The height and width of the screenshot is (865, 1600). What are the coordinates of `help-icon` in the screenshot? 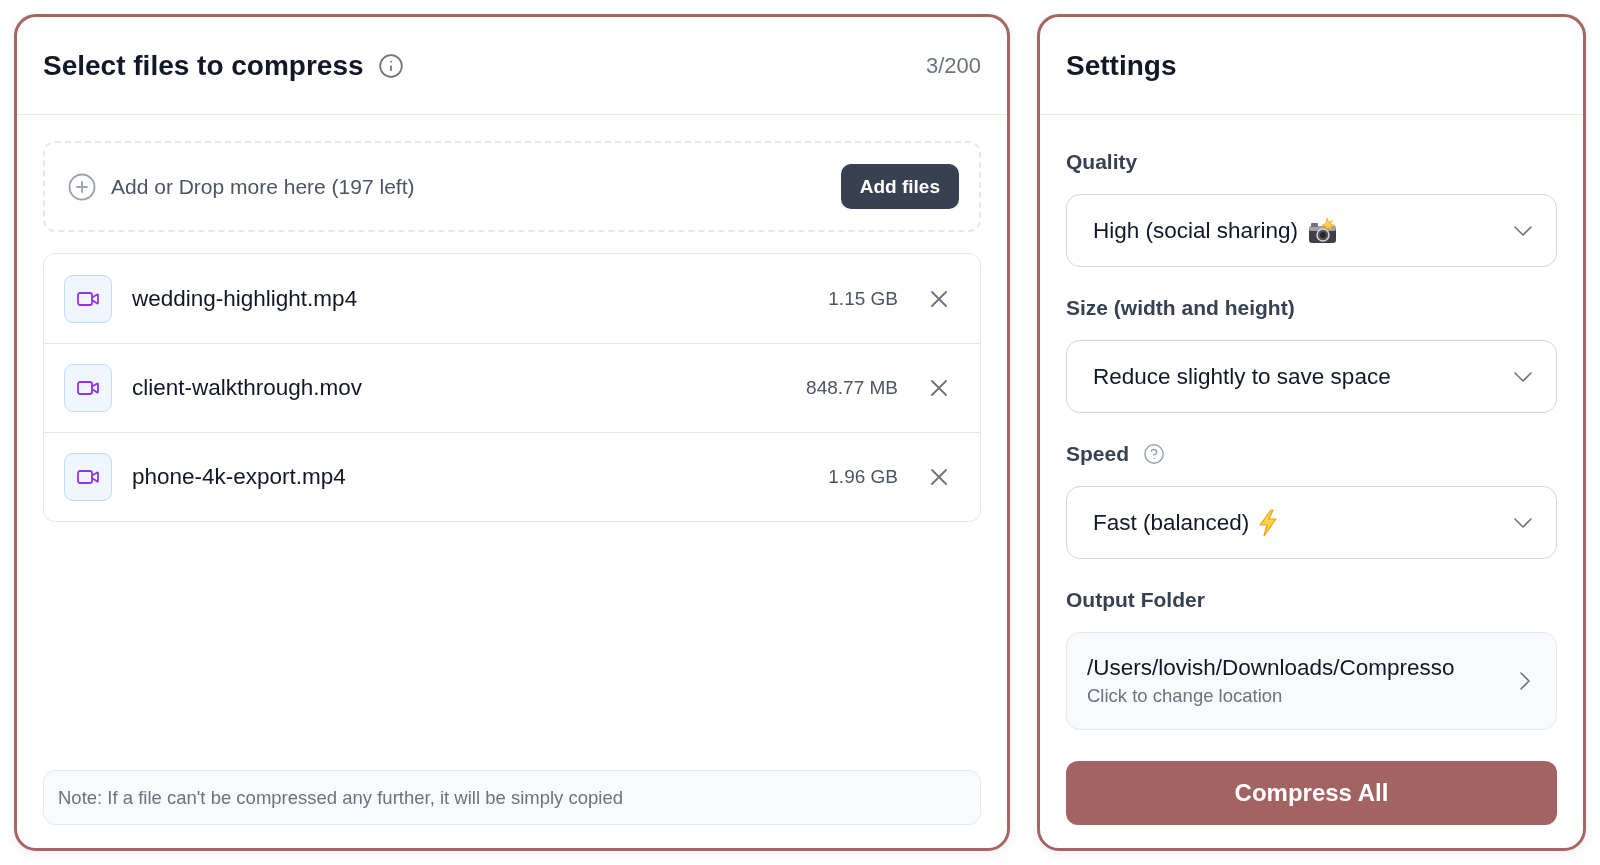 It's located at (1154, 454).